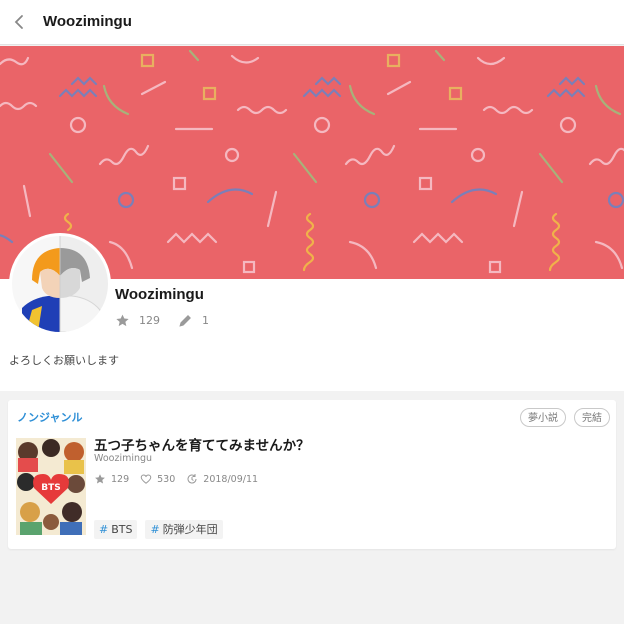 This screenshot has width=624, height=624. I want to click on back-button, so click(19, 22).